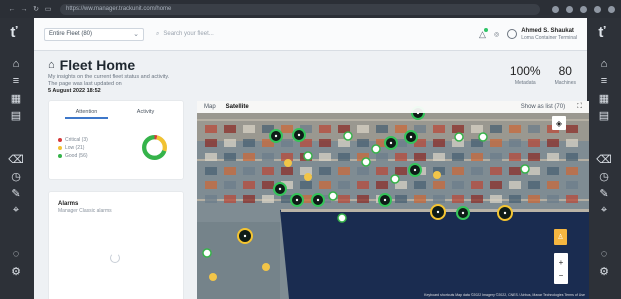  Describe the element at coordinates (237, 107) in the screenshot. I see `satellite-mode-button: Satellite` at that location.